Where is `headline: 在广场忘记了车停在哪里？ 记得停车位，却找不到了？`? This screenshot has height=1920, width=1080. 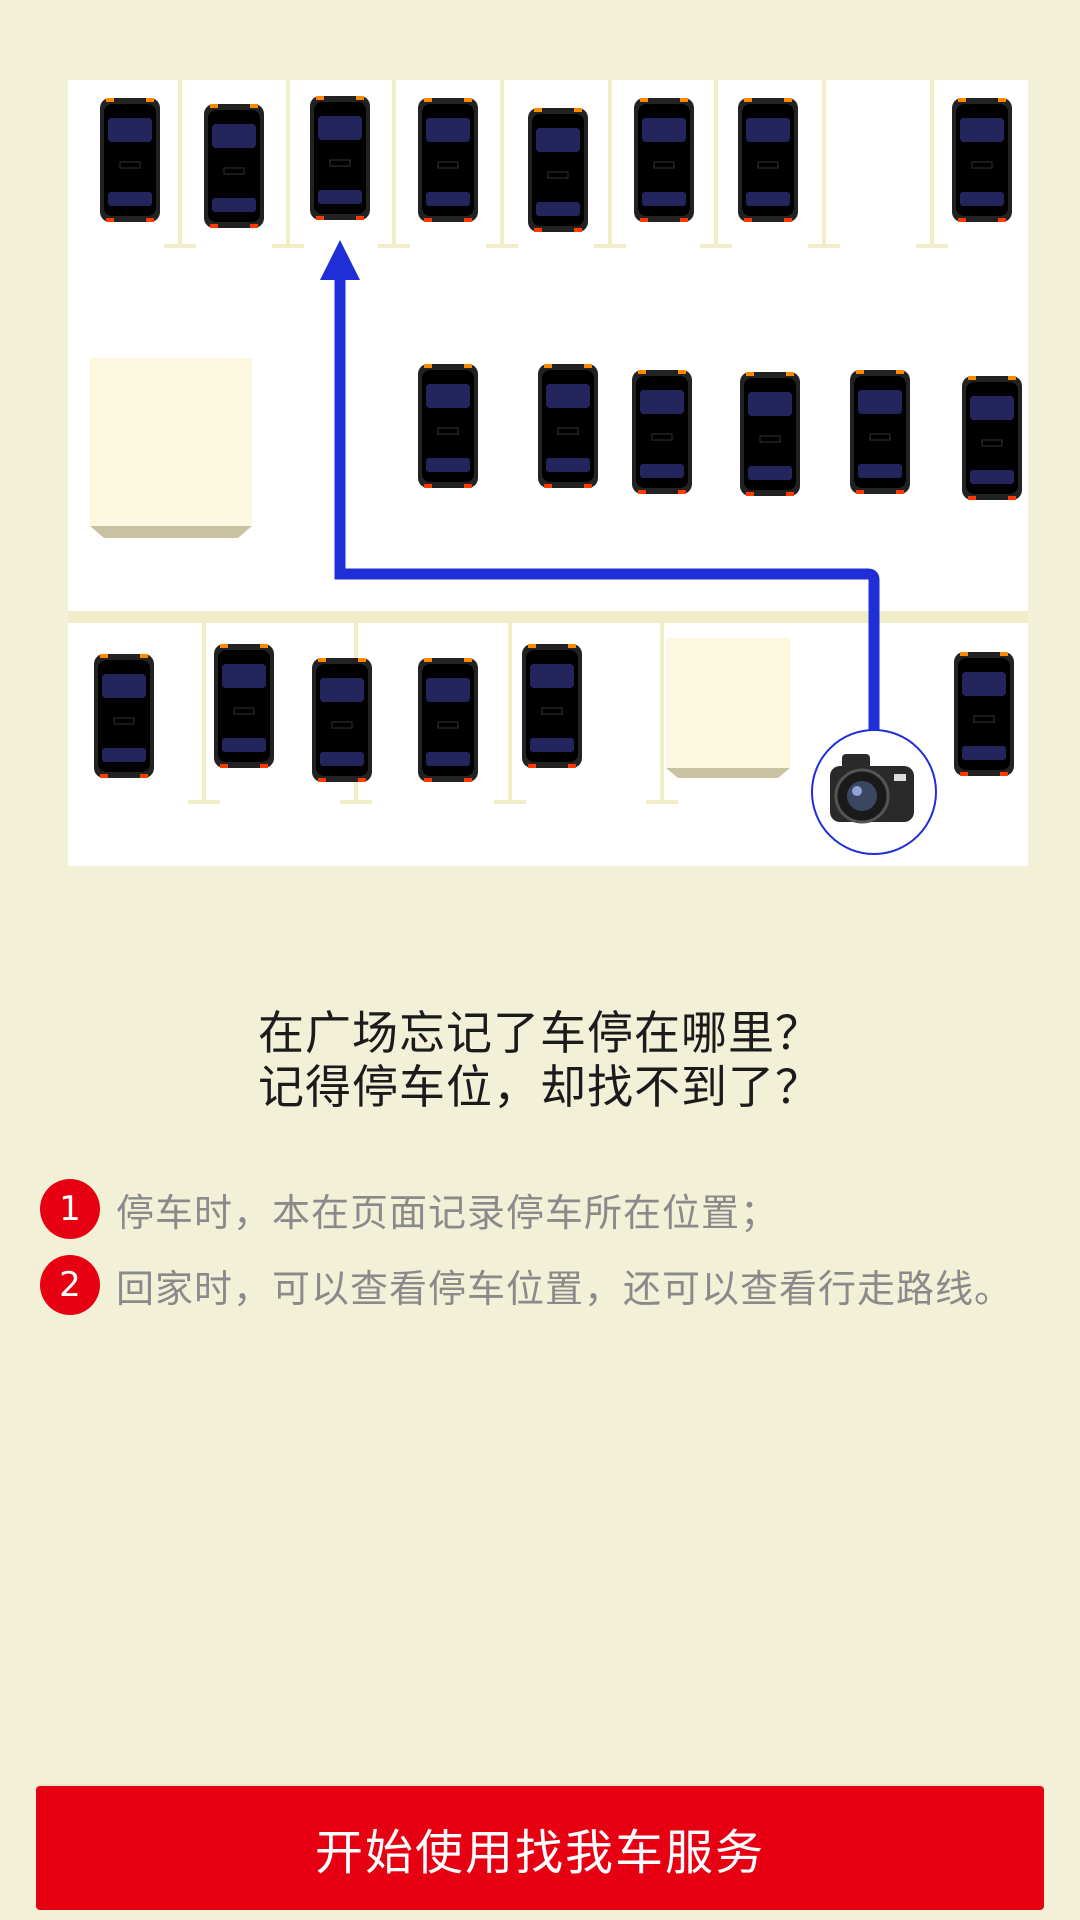 headline: 在广场忘记了车停在哪里？ 记得停车位，却找不到了？ is located at coordinates (540, 1060).